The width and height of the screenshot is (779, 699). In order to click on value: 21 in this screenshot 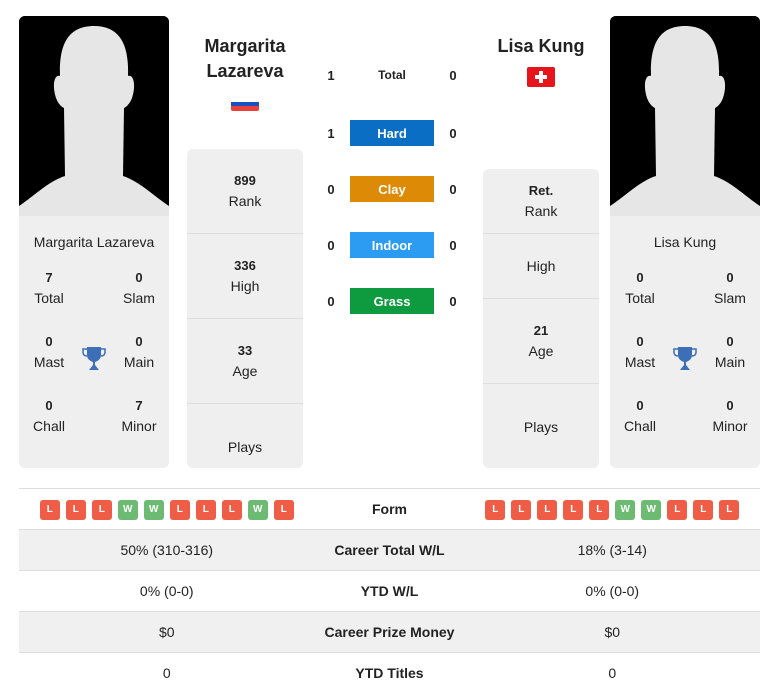, I will do `click(541, 330)`.